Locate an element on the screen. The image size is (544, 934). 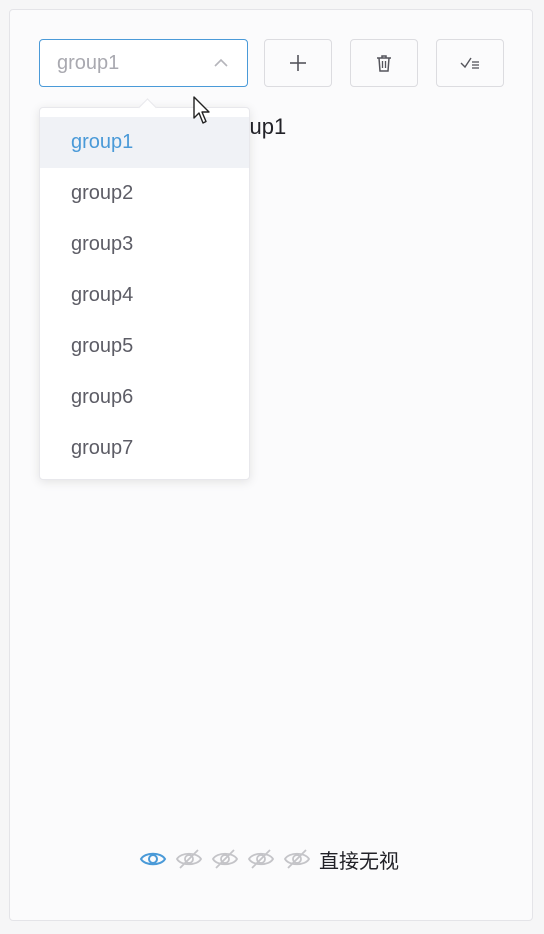
delete-button is located at coordinates (384, 63).